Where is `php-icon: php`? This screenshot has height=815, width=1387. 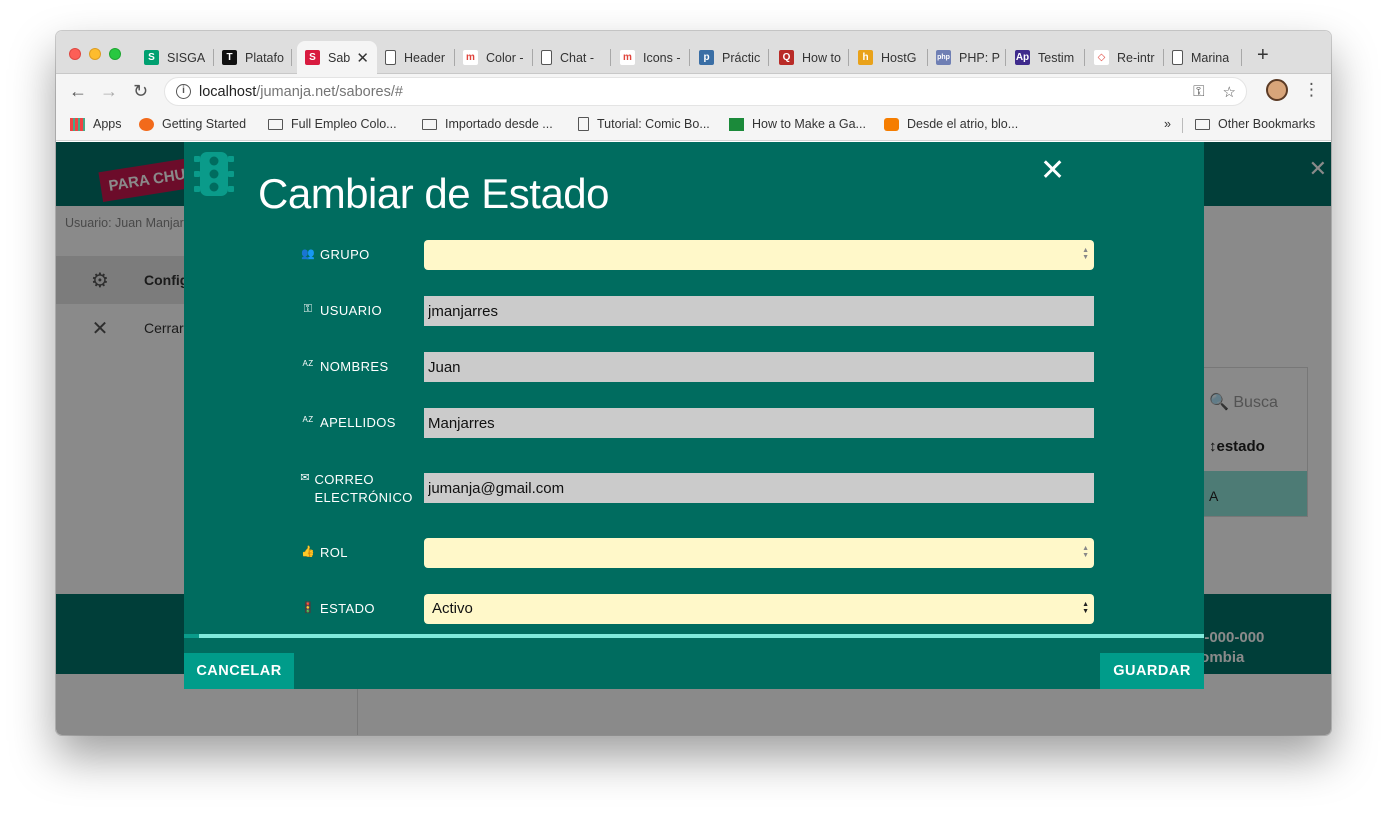 php-icon: php is located at coordinates (943, 57).